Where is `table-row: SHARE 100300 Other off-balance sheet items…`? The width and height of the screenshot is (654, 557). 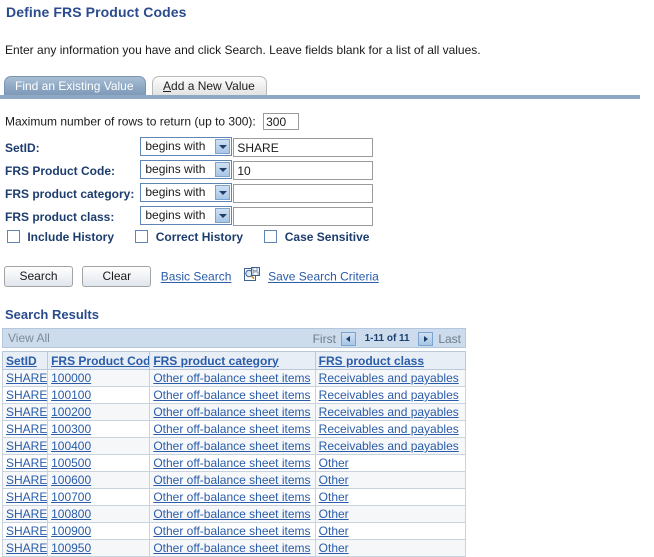 table-row: SHARE 100300 Other off-balance sheet items… is located at coordinates (234, 429).